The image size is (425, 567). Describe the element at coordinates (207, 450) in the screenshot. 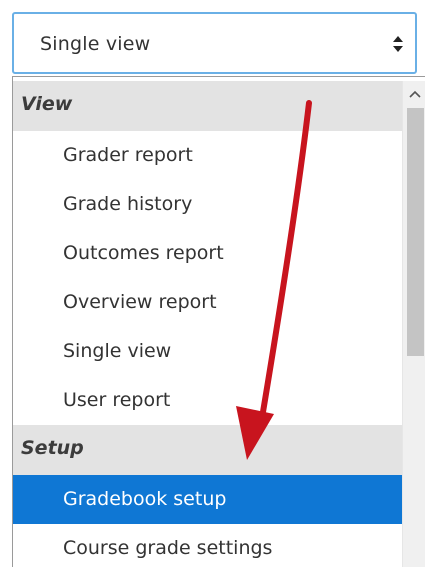

I see `group-header-setup: Setup` at that location.